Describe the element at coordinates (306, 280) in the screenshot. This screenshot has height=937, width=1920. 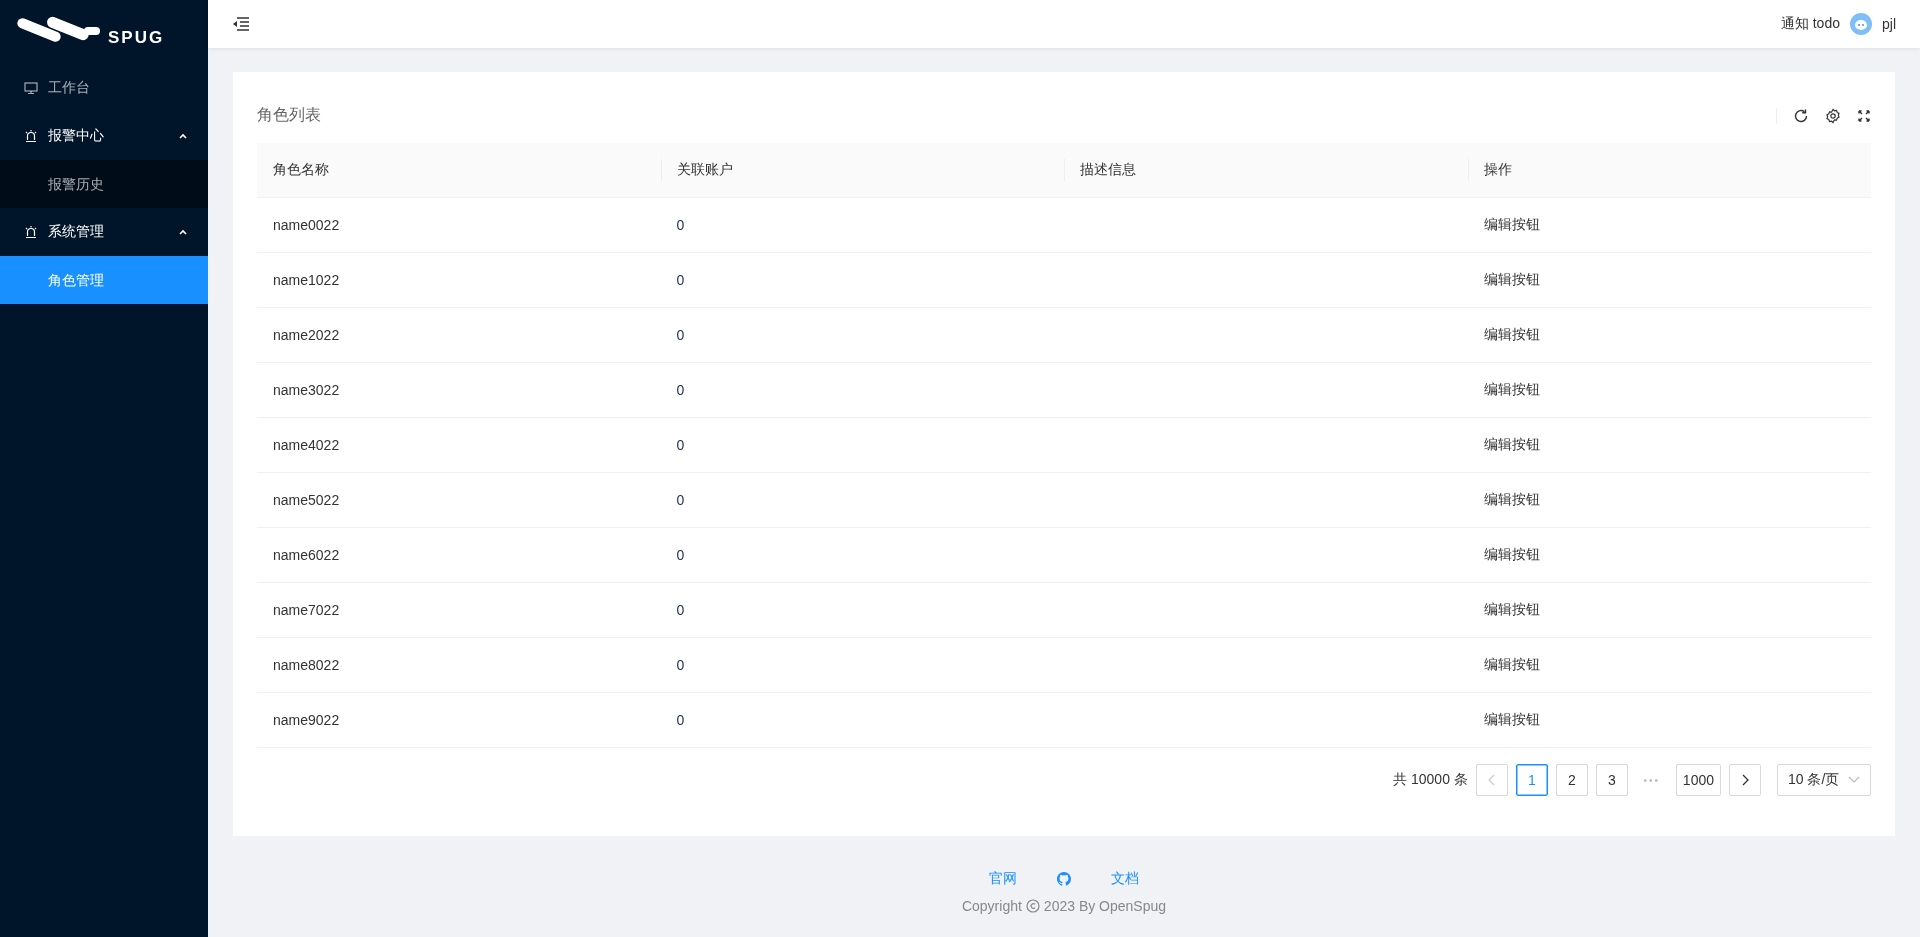
I see `table-cell: name1022` at that location.